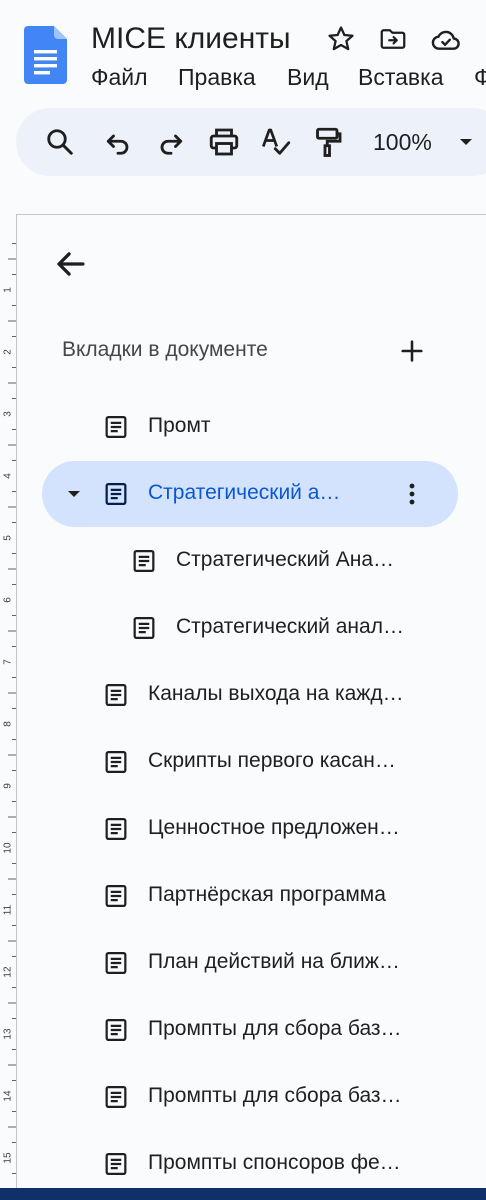 Image resolution: width=486 pixels, height=1200 pixels. What do you see at coordinates (119, 77) in the screenshot?
I see `menu-file: Файл` at bounding box center [119, 77].